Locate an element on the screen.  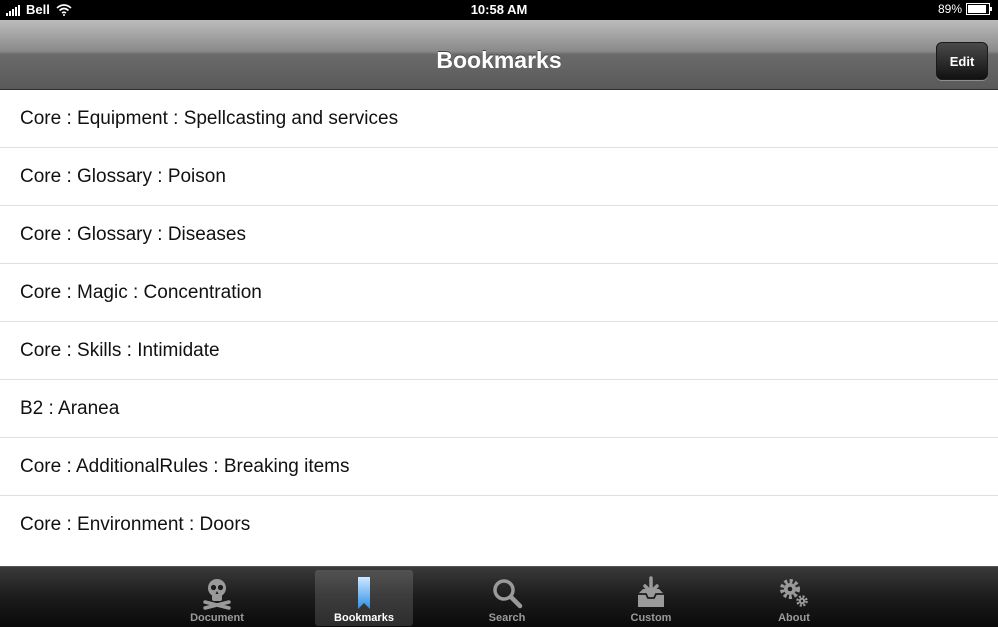
bookmark-item: Core : AdditionalRules : Breaking items is located at coordinates (499, 467).